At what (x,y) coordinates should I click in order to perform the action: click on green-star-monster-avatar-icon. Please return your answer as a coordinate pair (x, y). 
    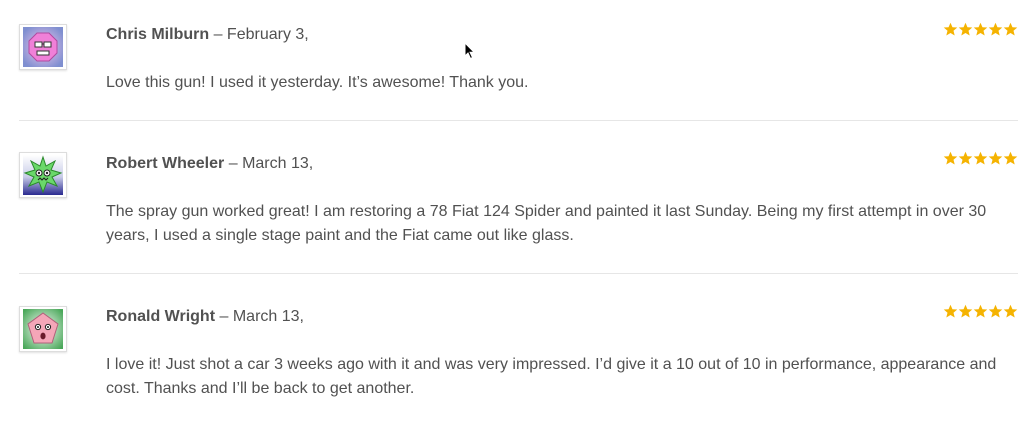
    Looking at the image, I should click on (43, 175).